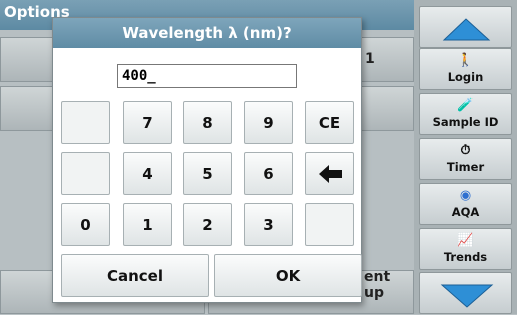  I want to click on key-2: 2, so click(207, 224).